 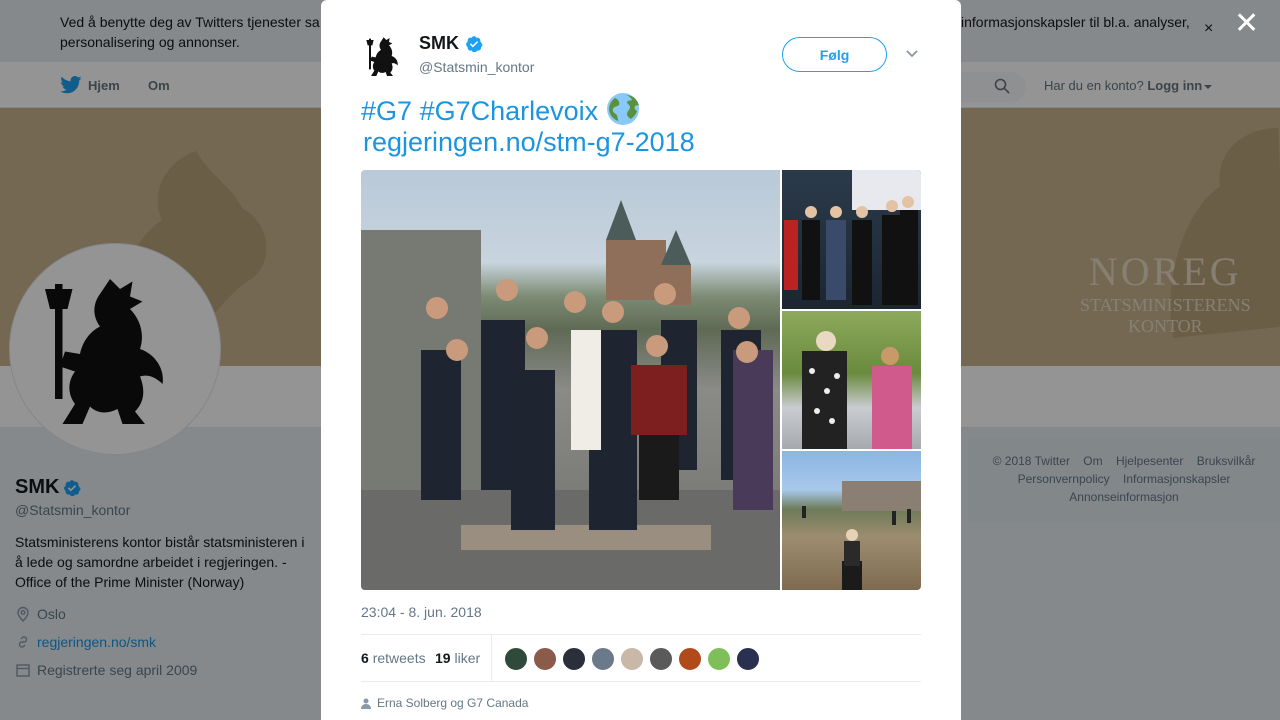 What do you see at coordinates (641, 110) in the screenshot?
I see `tweet-text: #G7 #G7Charlevoix` at bounding box center [641, 110].